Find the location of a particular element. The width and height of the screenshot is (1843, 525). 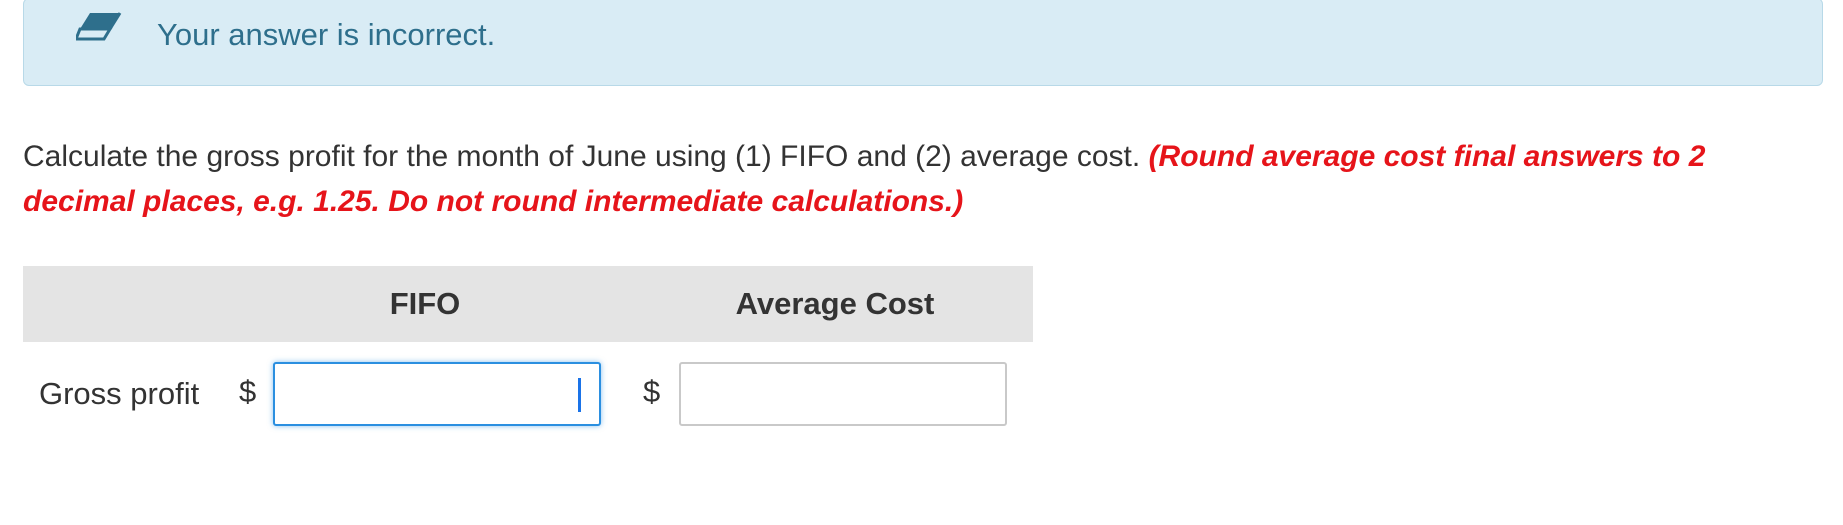

currency-symbol-fifo: $ is located at coordinates (248, 391).